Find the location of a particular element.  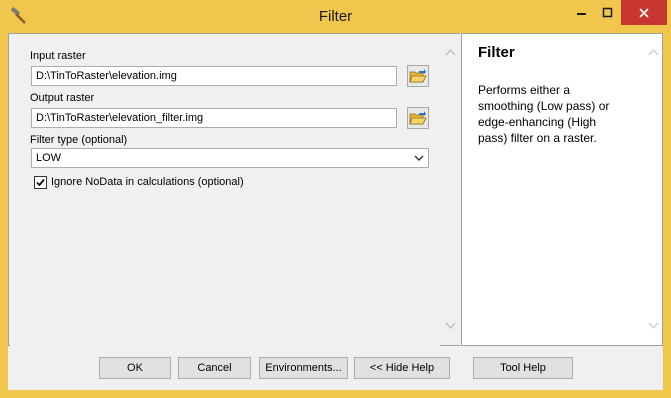

close-icon is located at coordinates (644, 12).